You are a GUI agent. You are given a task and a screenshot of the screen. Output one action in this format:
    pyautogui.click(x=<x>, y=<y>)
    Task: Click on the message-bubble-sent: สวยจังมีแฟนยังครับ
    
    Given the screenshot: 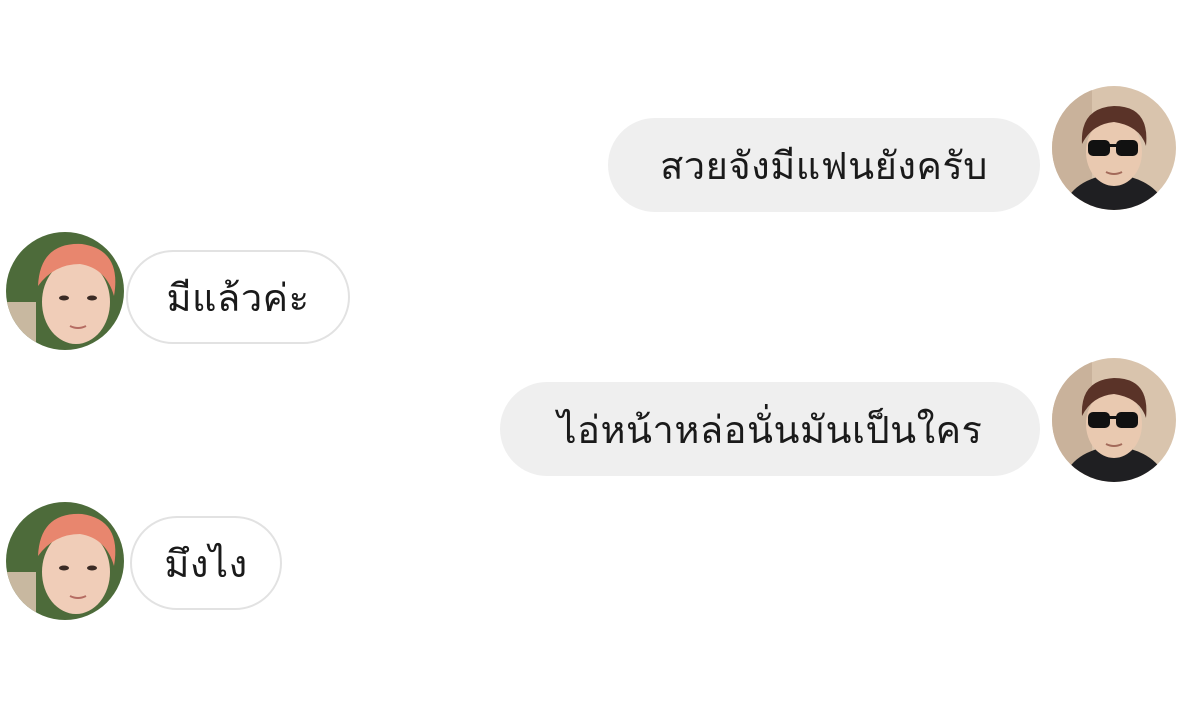 What is the action you would take?
    pyautogui.click(x=824, y=165)
    